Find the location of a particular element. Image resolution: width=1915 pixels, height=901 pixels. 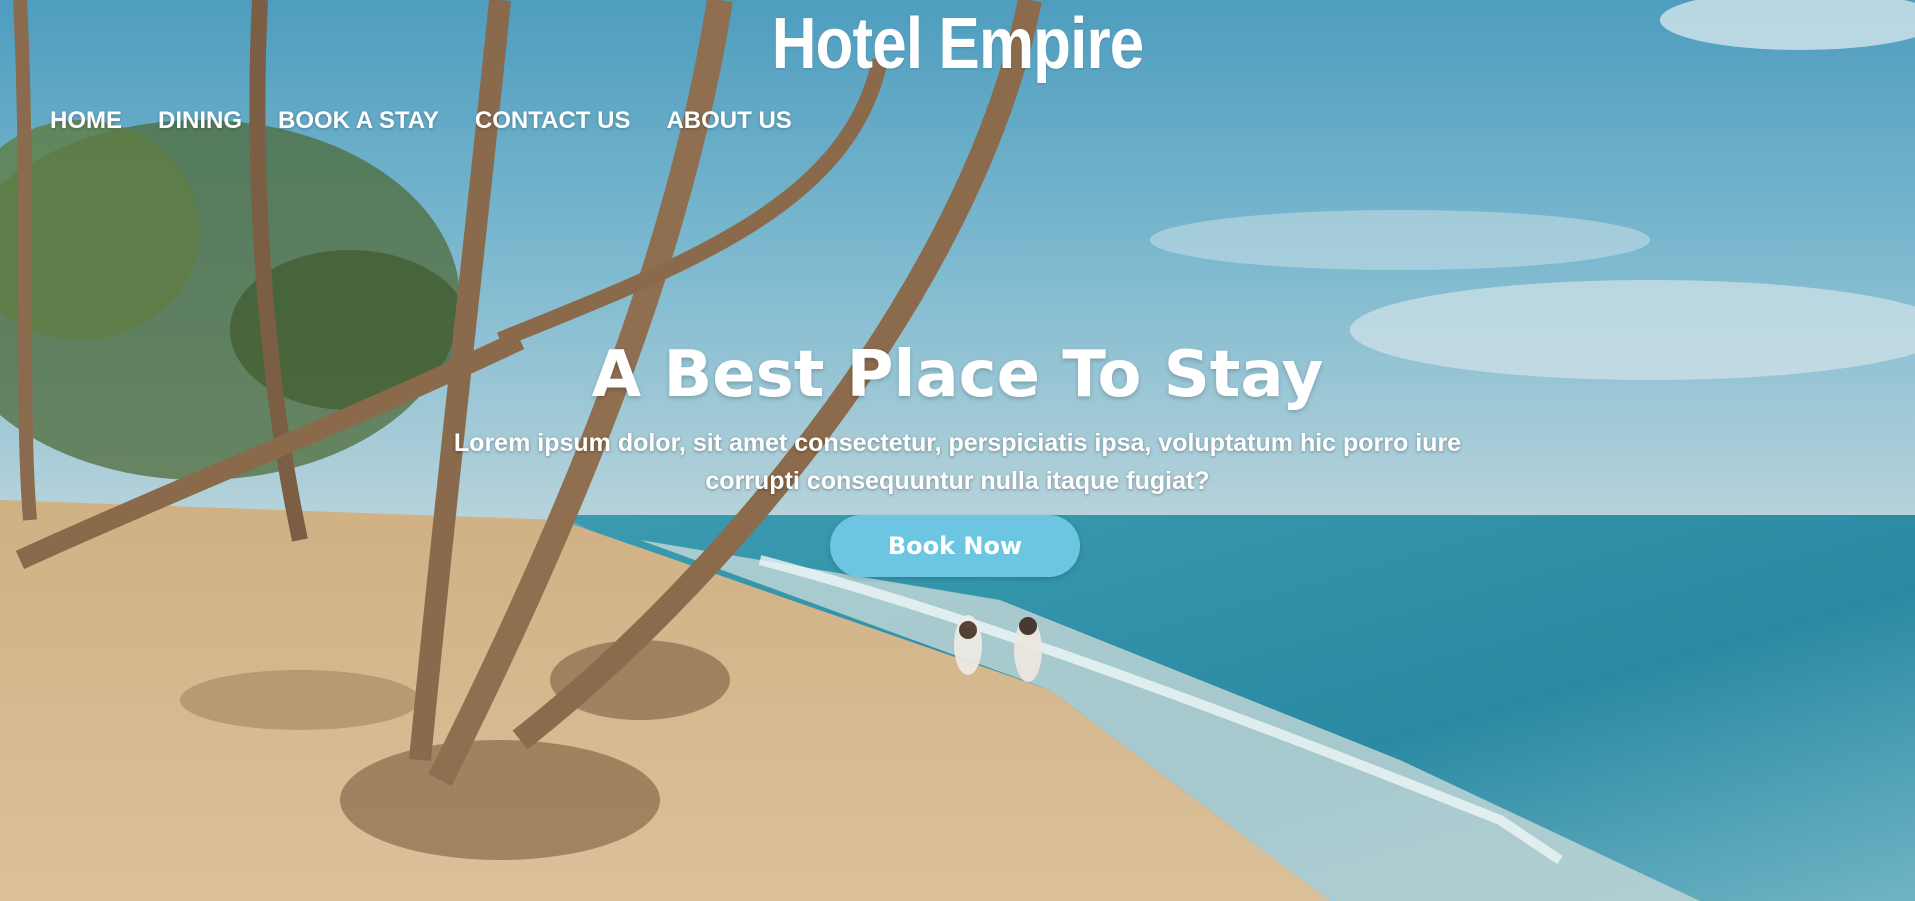

nav-item-contact-us: CONTACT US is located at coordinates (553, 121).